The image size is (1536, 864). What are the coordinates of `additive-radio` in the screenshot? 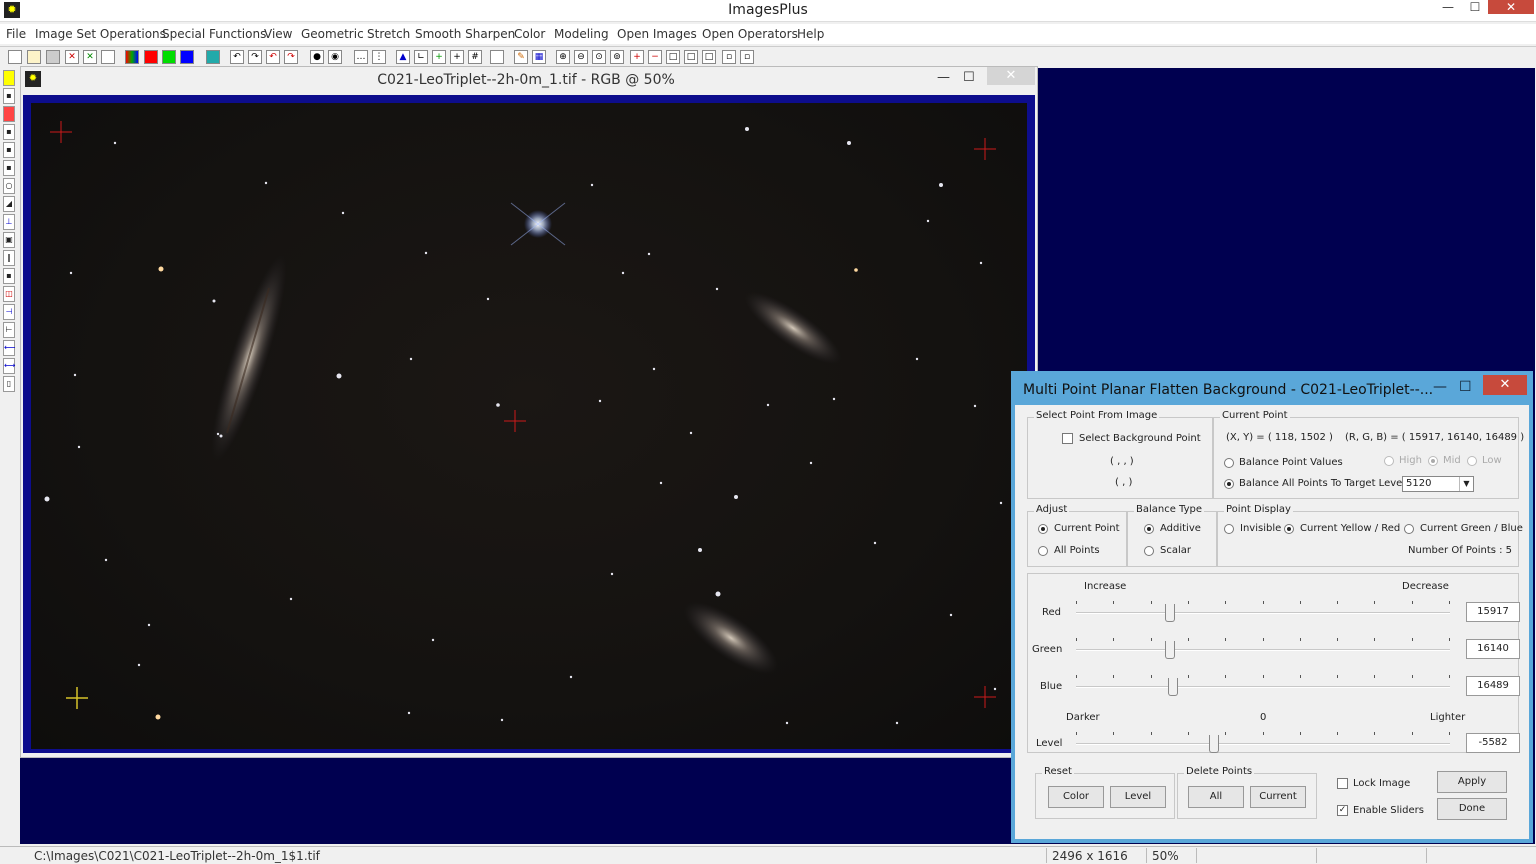 It's located at (1149, 529).